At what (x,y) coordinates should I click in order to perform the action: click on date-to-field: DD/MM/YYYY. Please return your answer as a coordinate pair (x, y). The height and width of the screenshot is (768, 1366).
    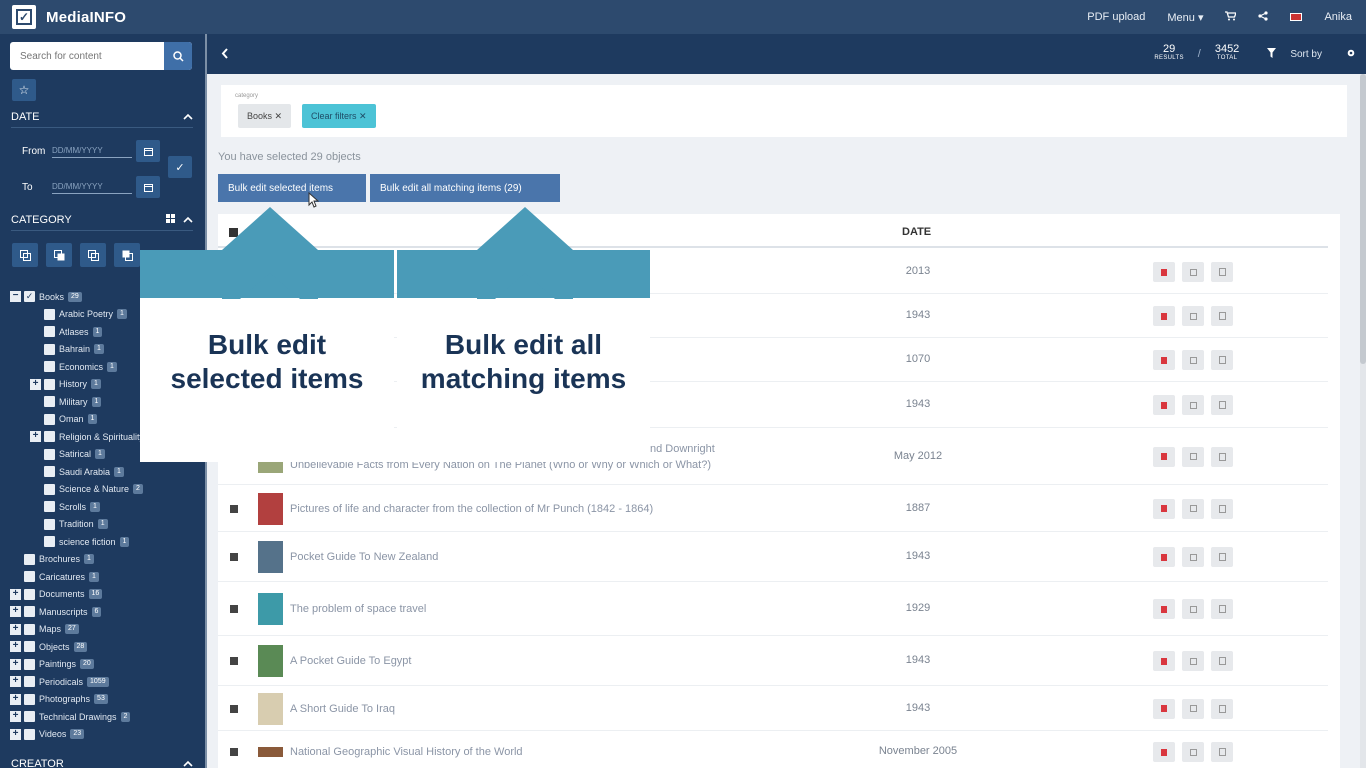
    Looking at the image, I should click on (92, 187).